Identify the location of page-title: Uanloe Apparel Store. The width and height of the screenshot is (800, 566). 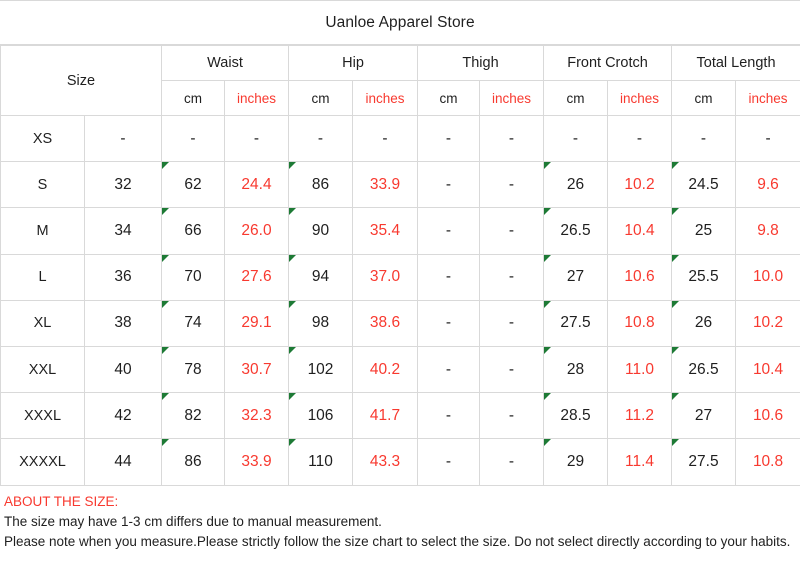
(400, 22).